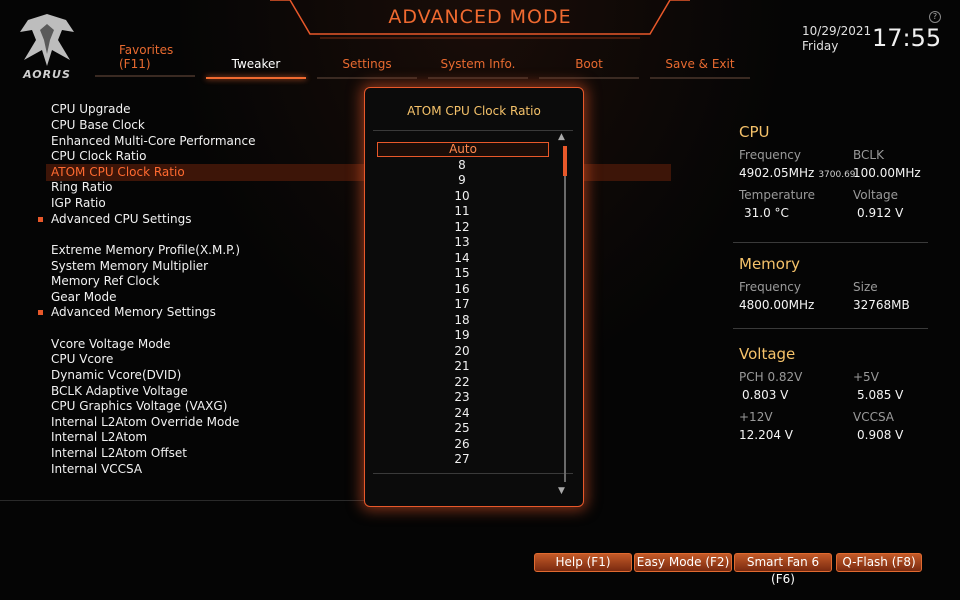  What do you see at coordinates (99, 437) in the screenshot?
I see `menu-item-l2atom: Internal L2Atom` at bounding box center [99, 437].